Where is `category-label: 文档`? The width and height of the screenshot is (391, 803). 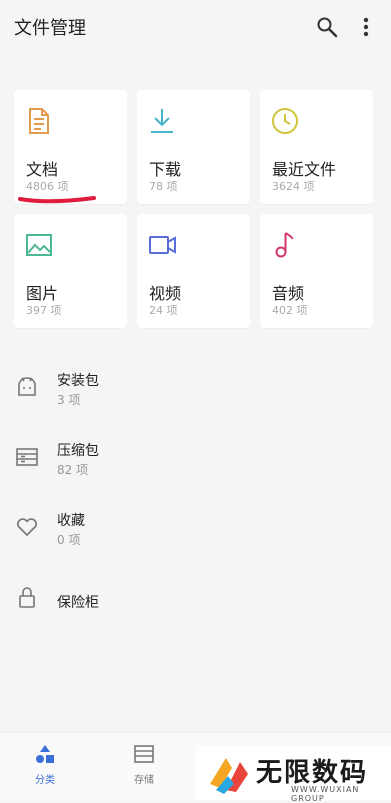
category-label: 文档 is located at coordinates (42, 169).